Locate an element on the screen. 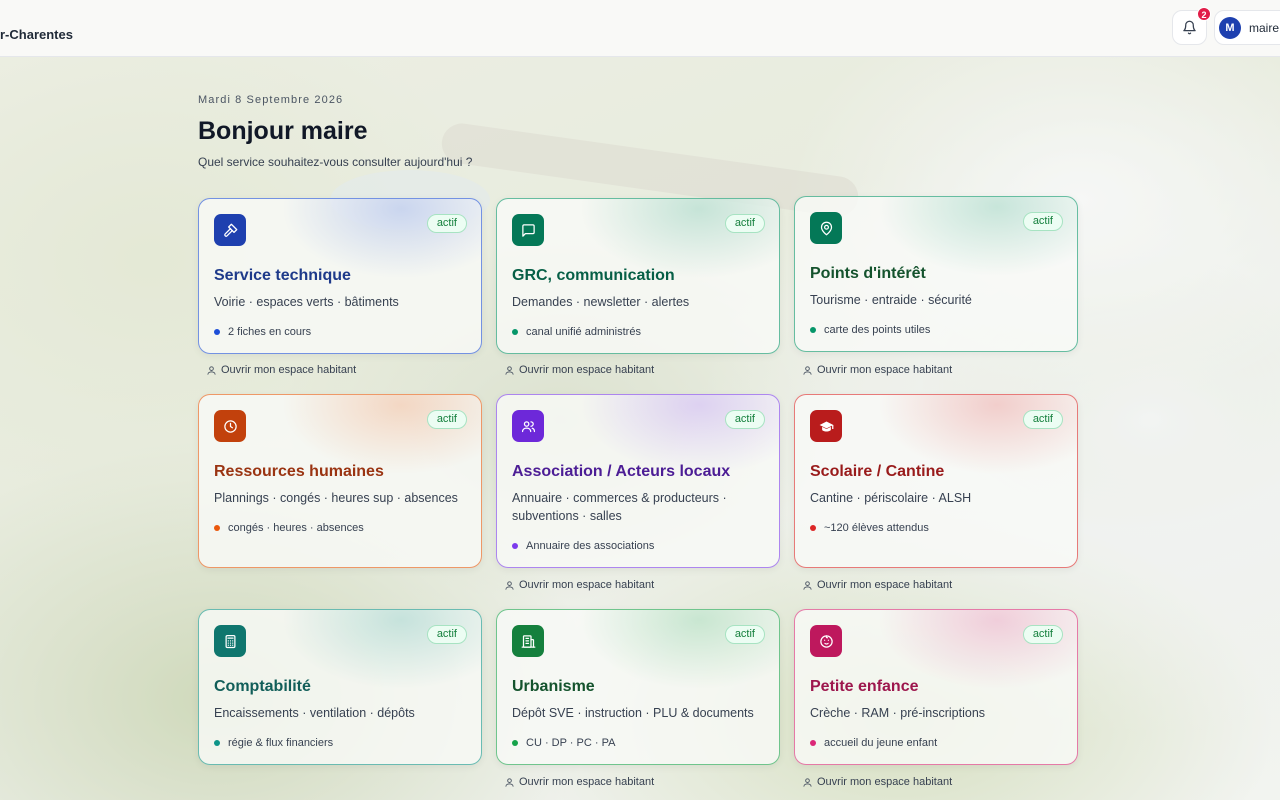 The image size is (1280, 800). card-title: Scolaire / Cantine is located at coordinates (877, 471).